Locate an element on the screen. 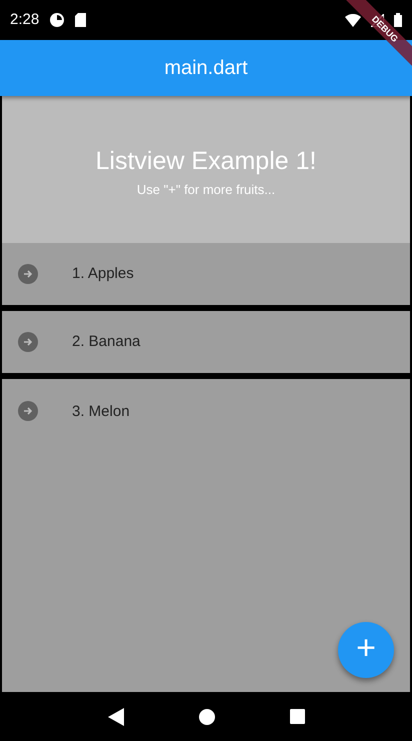  circle-icon is located at coordinates (57, 20).